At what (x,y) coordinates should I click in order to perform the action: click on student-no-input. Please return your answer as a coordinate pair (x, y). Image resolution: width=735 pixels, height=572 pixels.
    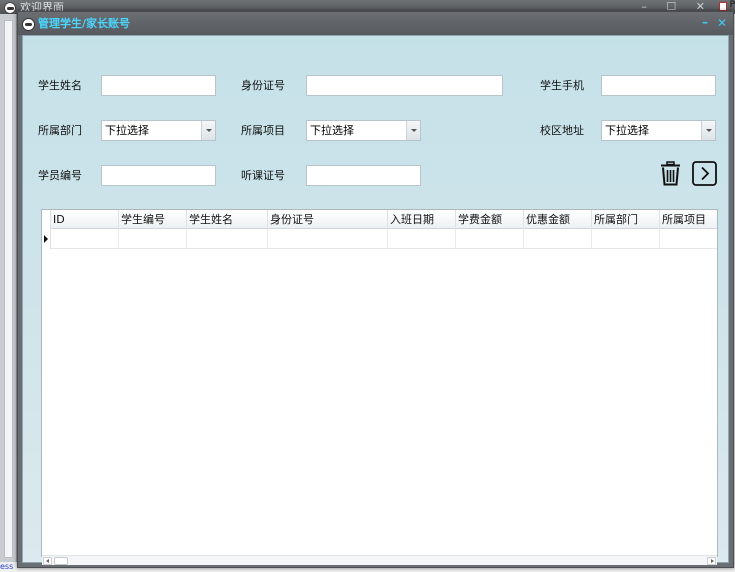
    Looking at the image, I should click on (158, 175).